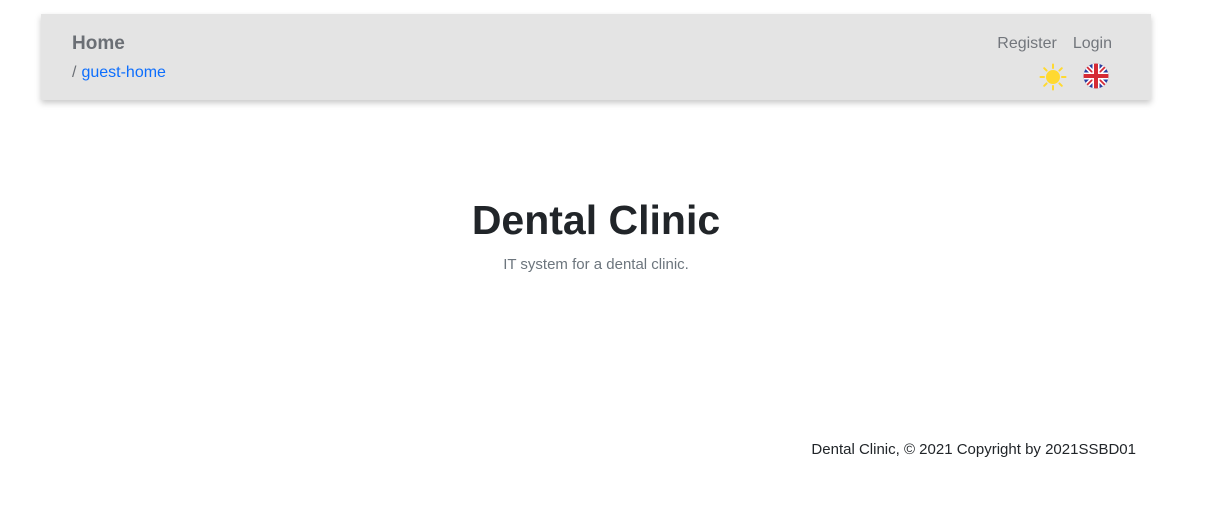  Describe the element at coordinates (596, 264) in the screenshot. I see `hero-subtitle: IT system for a dental clinic.` at that location.